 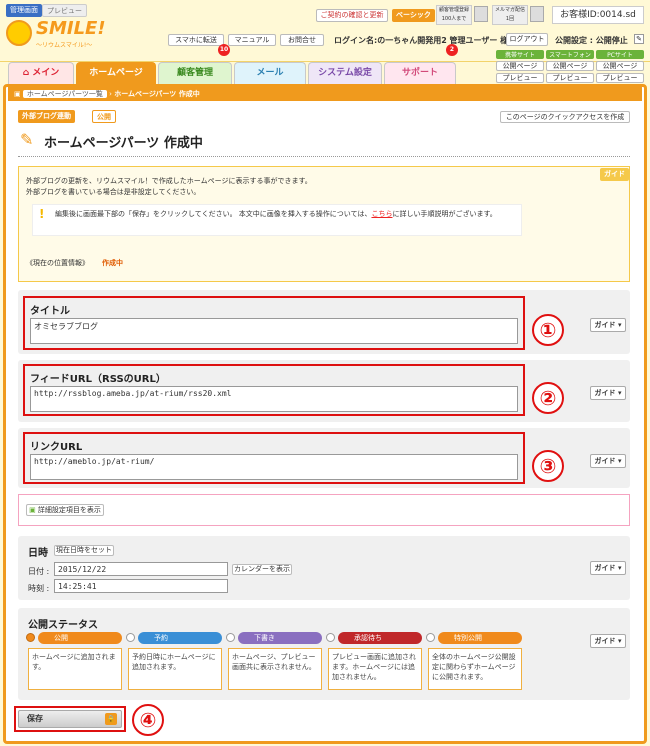 I want to click on site-sp-label: スマートフォン, so click(x=570, y=54).